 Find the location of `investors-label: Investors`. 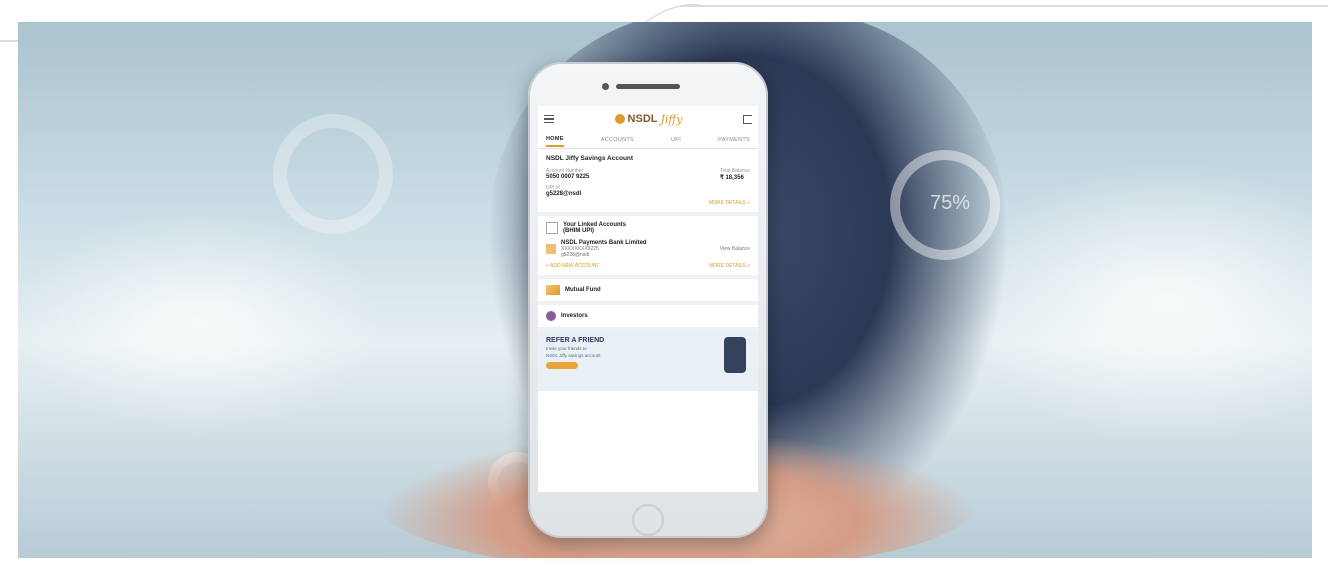

investors-label: Investors is located at coordinates (574, 316).